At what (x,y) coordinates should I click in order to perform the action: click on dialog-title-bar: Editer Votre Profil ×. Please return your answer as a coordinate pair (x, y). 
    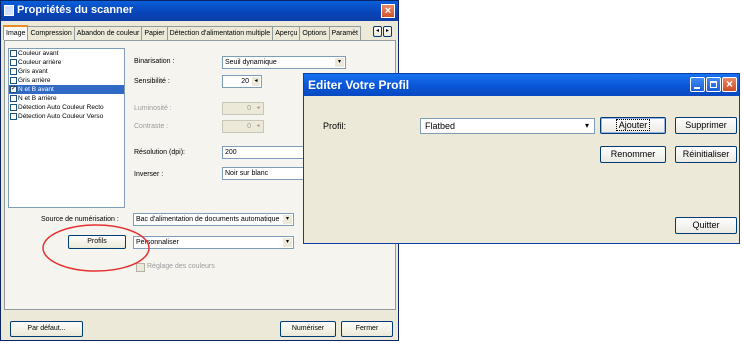
    Looking at the image, I should click on (521, 85).